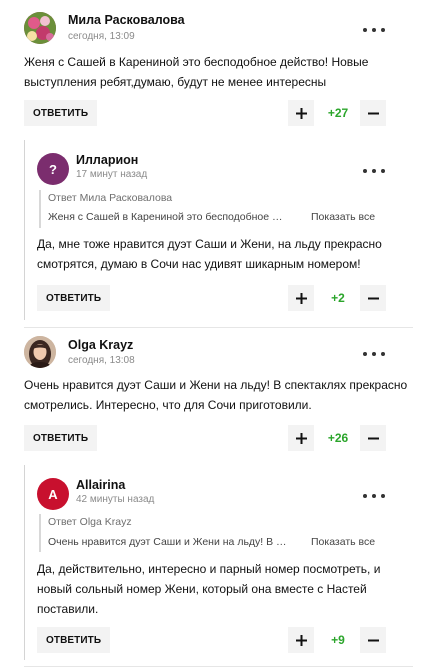 This screenshot has height=668, width=437. I want to click on avatar: ?, so click(53, 169).